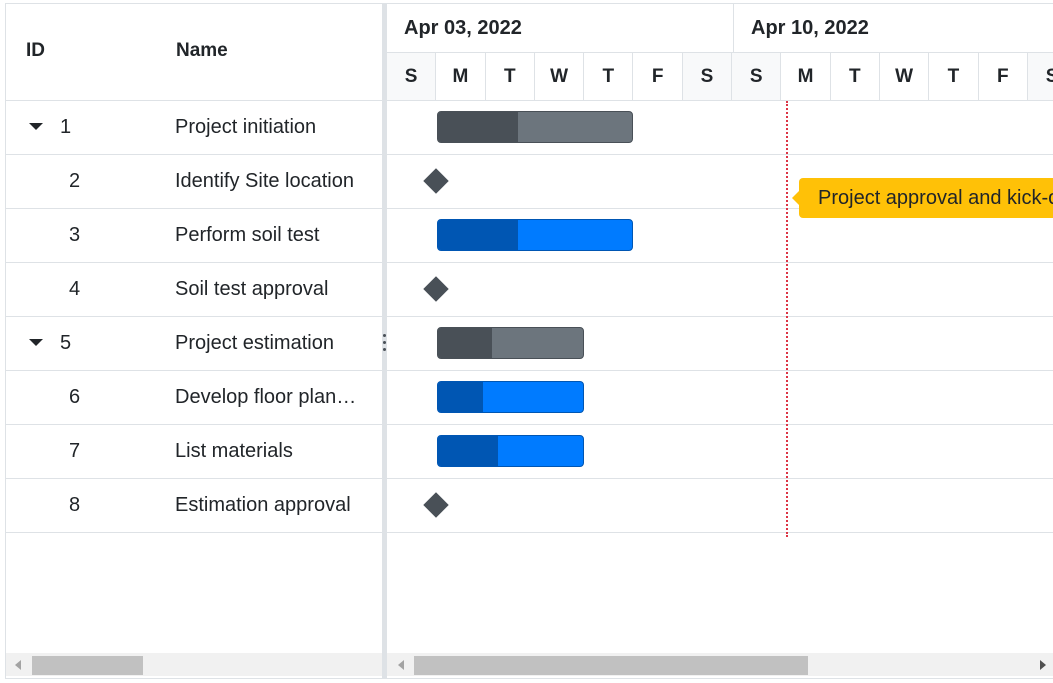 The height and width of the screenshot is (683, 1053). What do you see at coordinates (252, 289) in the screenshot?
I see `task-name: Soil test approval` at bounding box center [252, 289].